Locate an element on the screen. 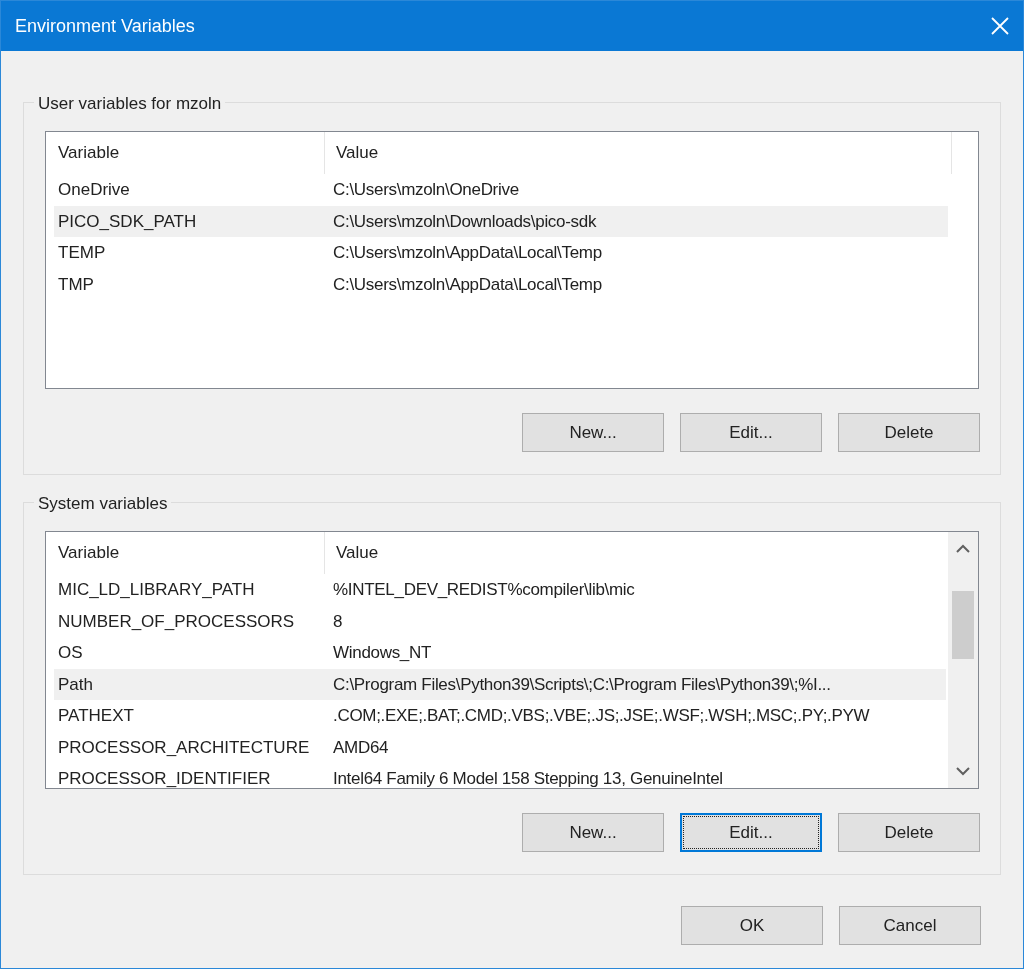  variable-name: TMP is located at coordinates (76, 284).